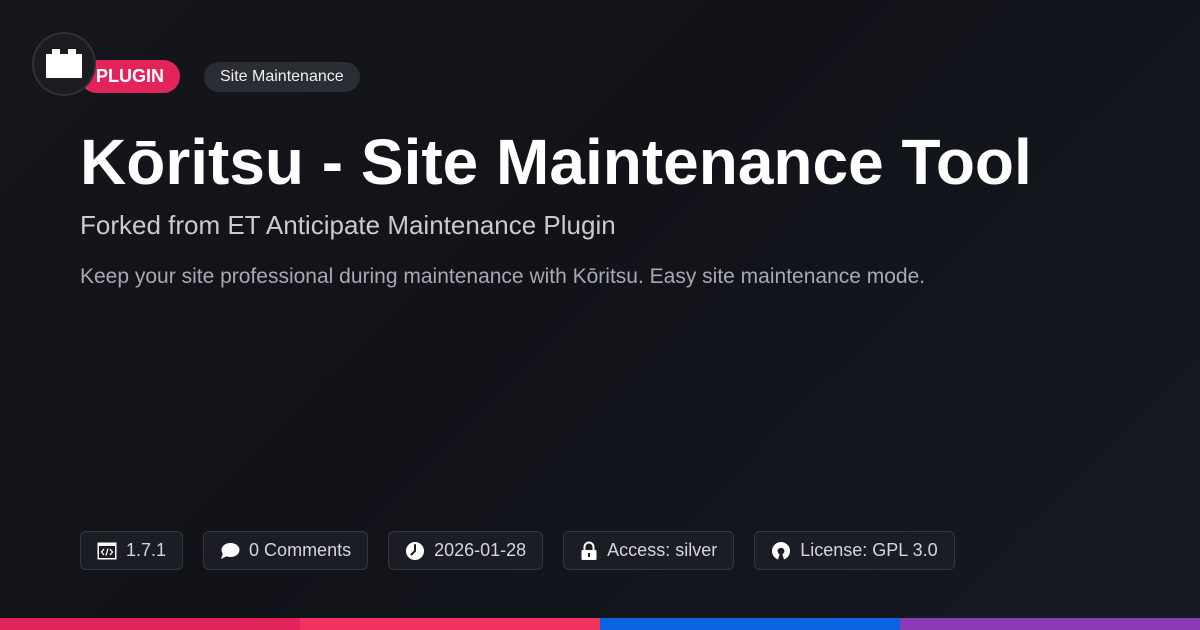 The height and width of the screenshot is (630, 1200). What do you see at coordinates (300, 550) in the screenshot?
I see `comments-label: 0 Comments` at bounding box center [300, 550].